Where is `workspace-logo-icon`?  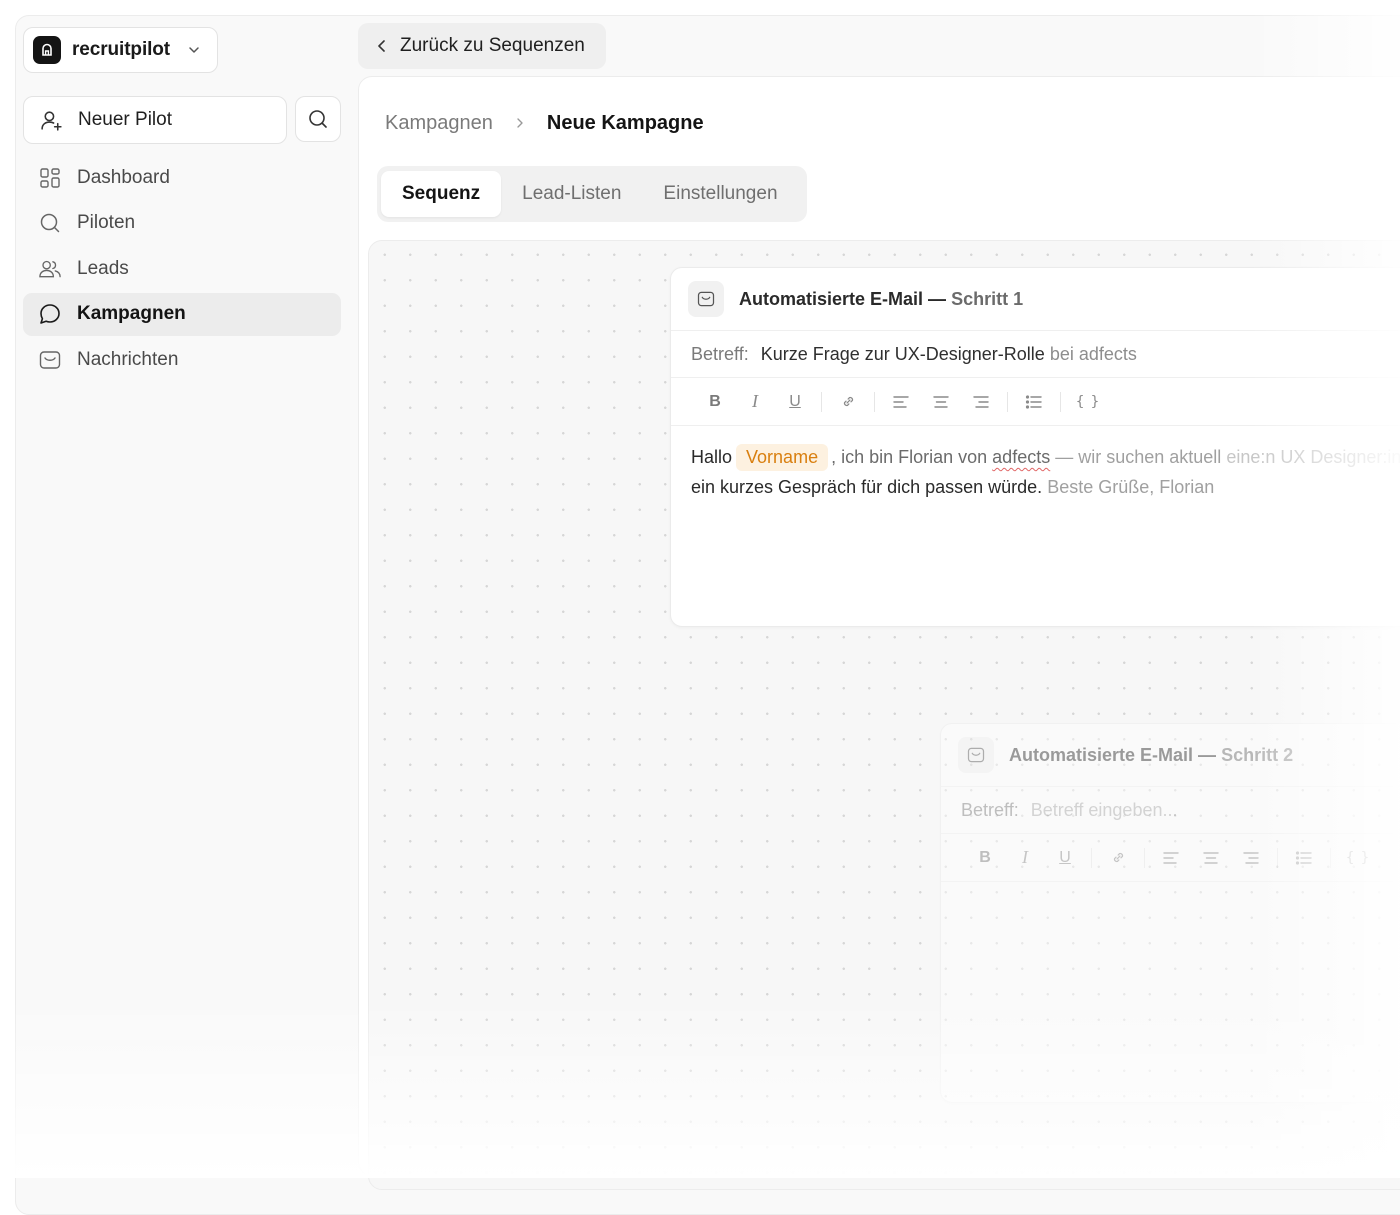
workspace-logo-icon is located at coordinates (47, 50).